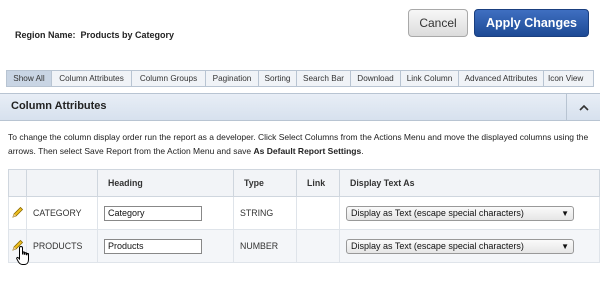  I want to click on link-header: Link, so click(318, 183).